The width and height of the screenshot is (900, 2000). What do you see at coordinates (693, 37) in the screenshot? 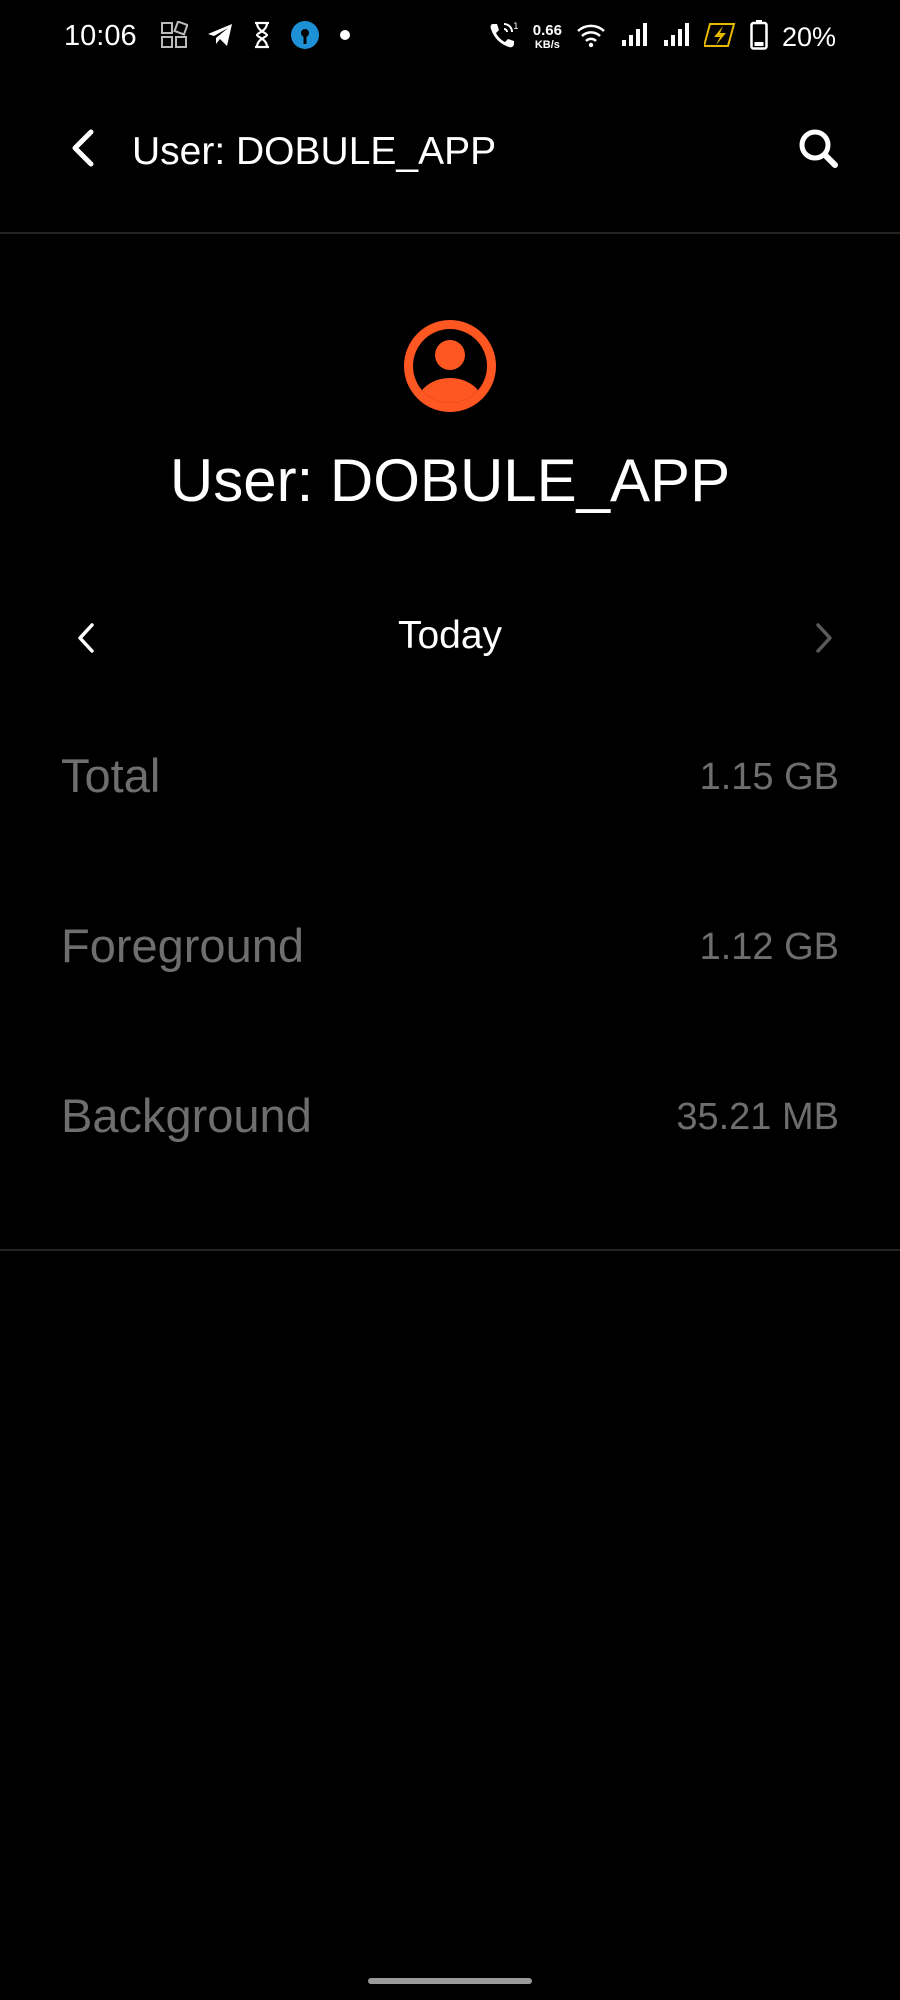
I see `status-right-icons: 1 0.66 KB/s 20%` at bounding box center [693, 37].